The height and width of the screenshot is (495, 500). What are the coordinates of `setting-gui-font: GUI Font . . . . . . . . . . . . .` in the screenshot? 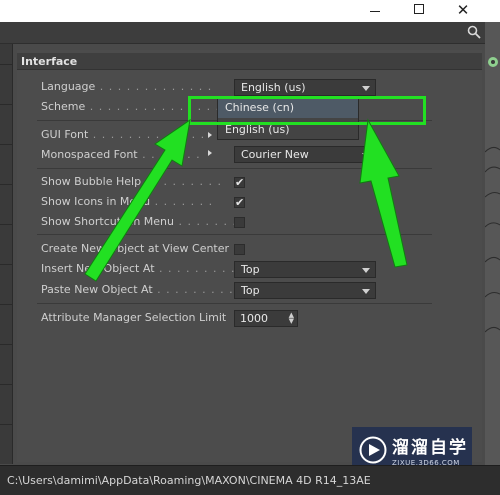 It's located at (123, 135).